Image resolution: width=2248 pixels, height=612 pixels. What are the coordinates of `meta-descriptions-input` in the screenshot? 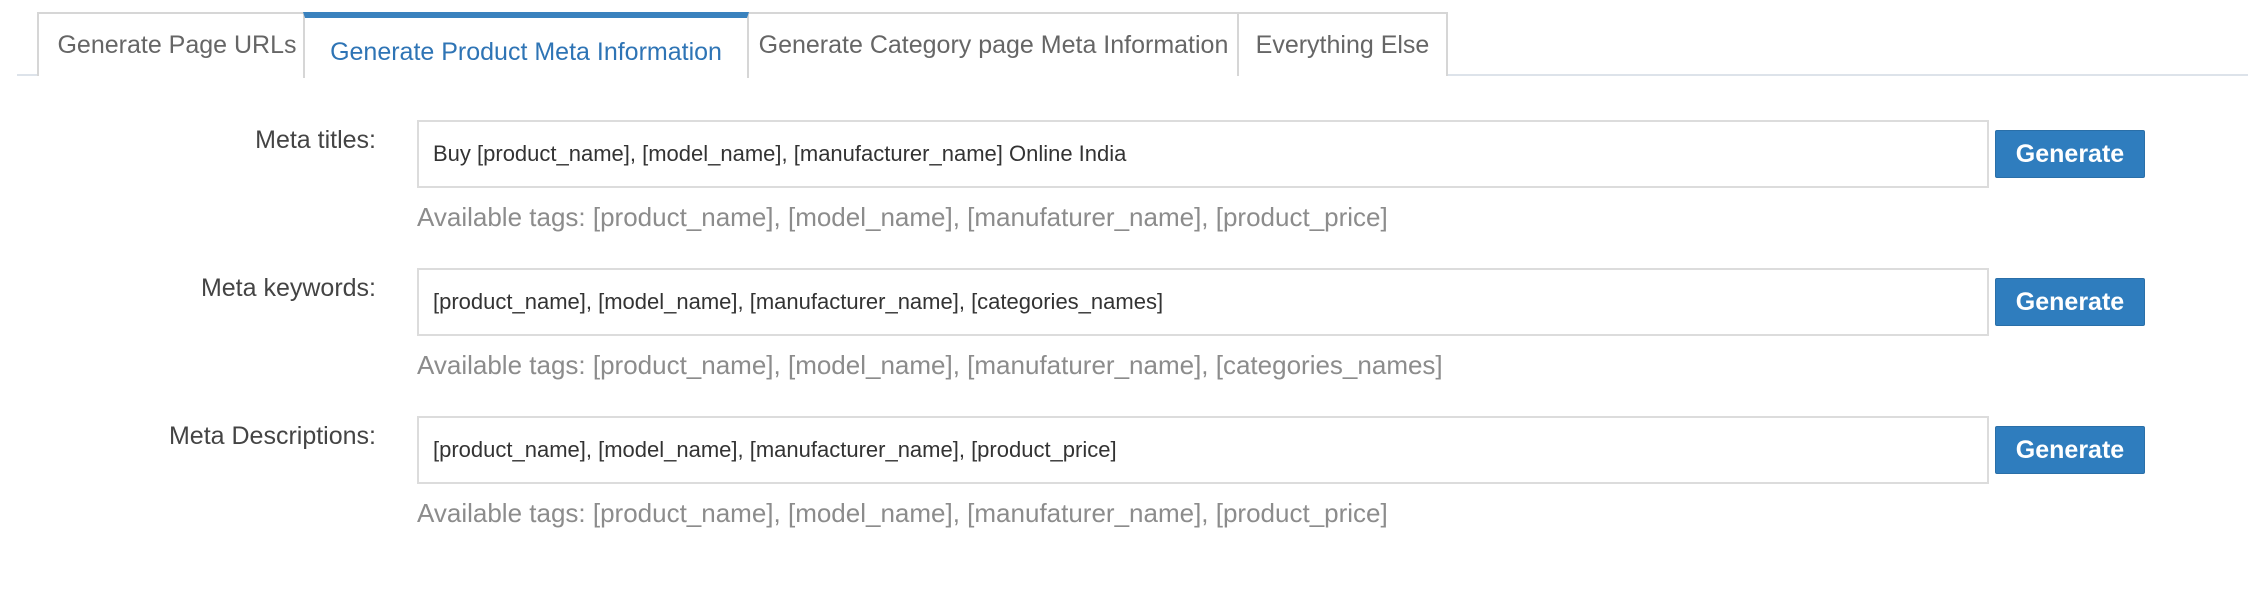 It's located at (1203, 450).